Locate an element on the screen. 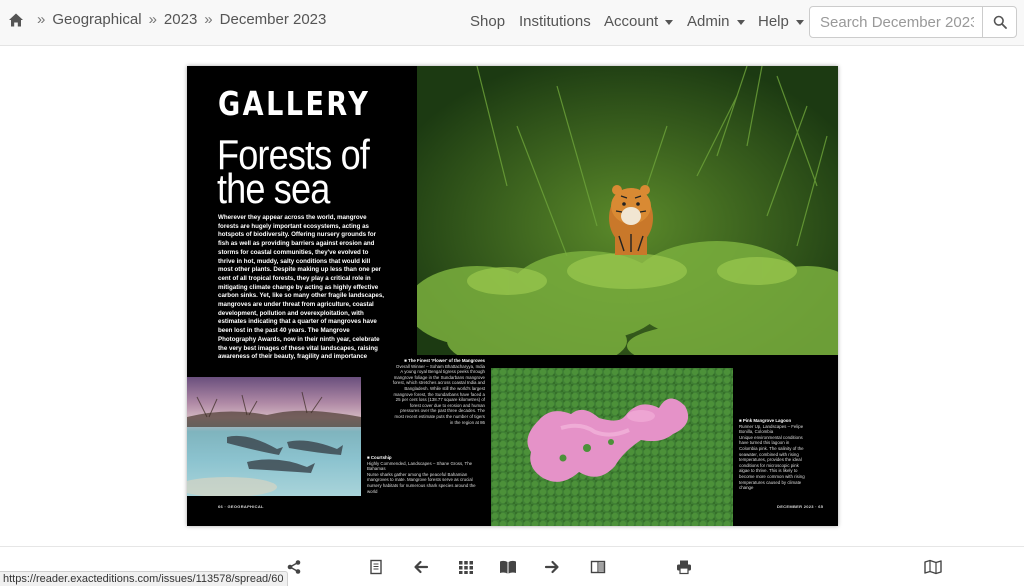 This screenshot has width=1024, height=586. print-icon is located at coordinates (684, 567).